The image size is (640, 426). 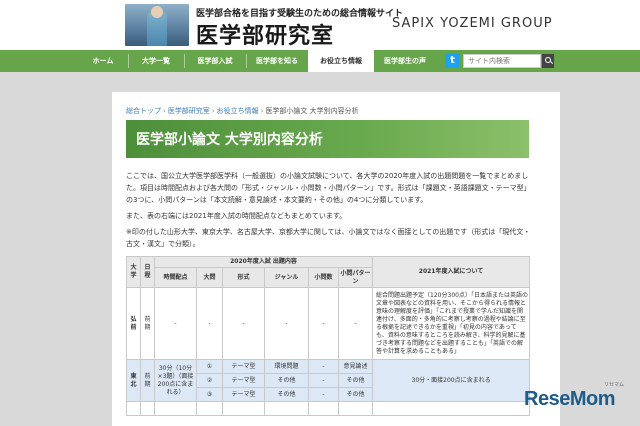 I want to click on nav-item-home: ホーム, so click(x=103, y=61).